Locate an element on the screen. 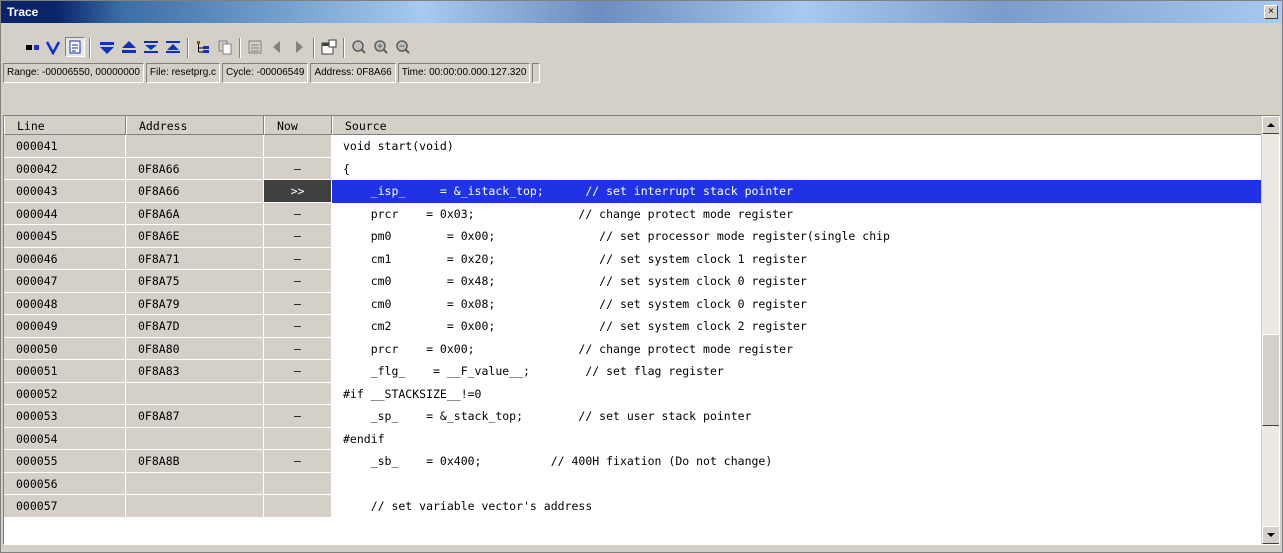 This screenshot has width=1283, height=553. cell-line: 000044 is located at coordinates (65, 213).